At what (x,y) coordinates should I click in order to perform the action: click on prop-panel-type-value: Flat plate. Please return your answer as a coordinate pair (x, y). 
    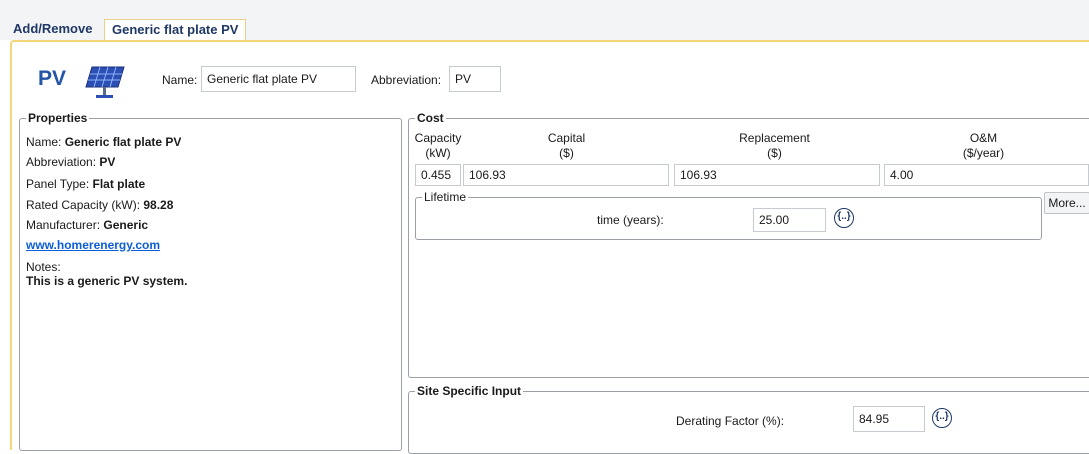
    Looking at the image, I should click on (119, 184).